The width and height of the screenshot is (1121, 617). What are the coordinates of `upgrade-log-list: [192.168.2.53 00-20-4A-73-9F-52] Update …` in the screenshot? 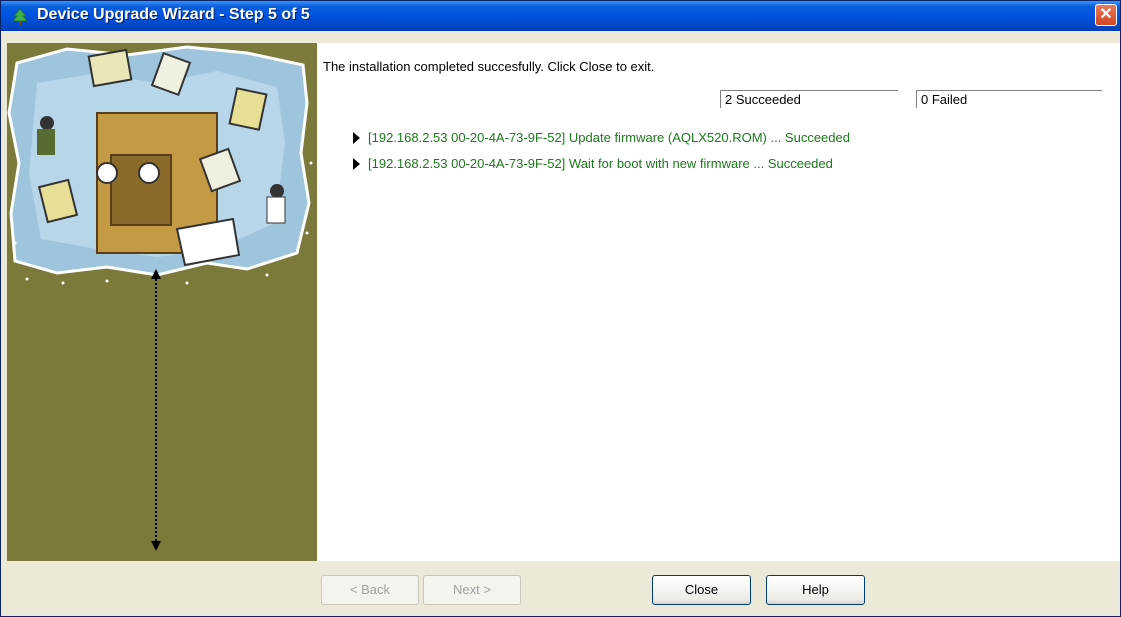 It's located at (601, 156).